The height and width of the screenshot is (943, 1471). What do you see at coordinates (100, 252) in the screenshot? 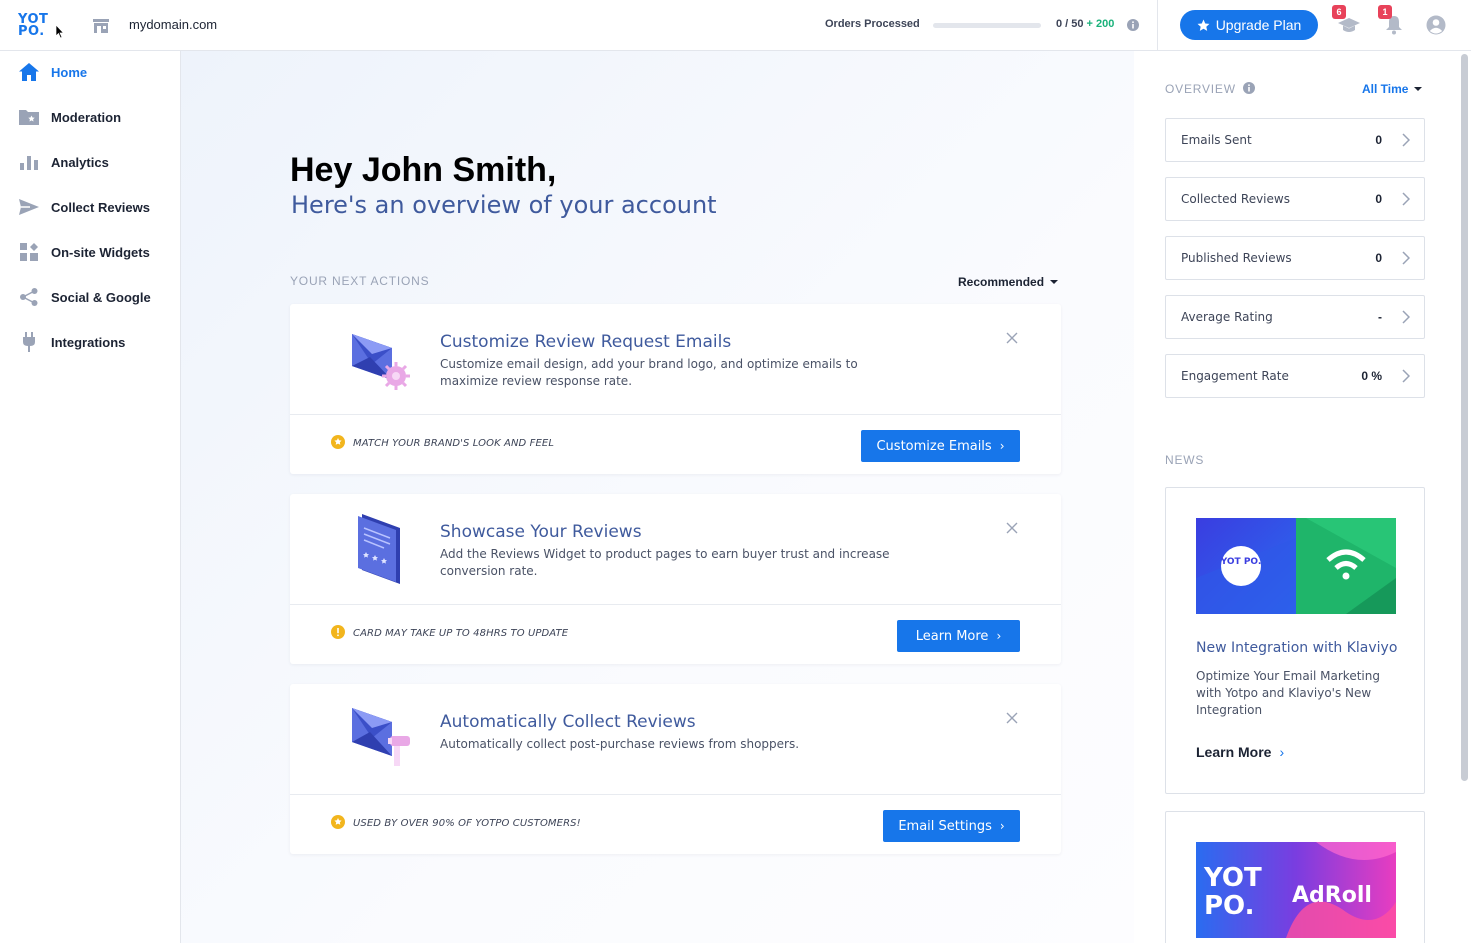
I see `sidebar-item-label: On-site Widgets` at bounding box center [100, 252].